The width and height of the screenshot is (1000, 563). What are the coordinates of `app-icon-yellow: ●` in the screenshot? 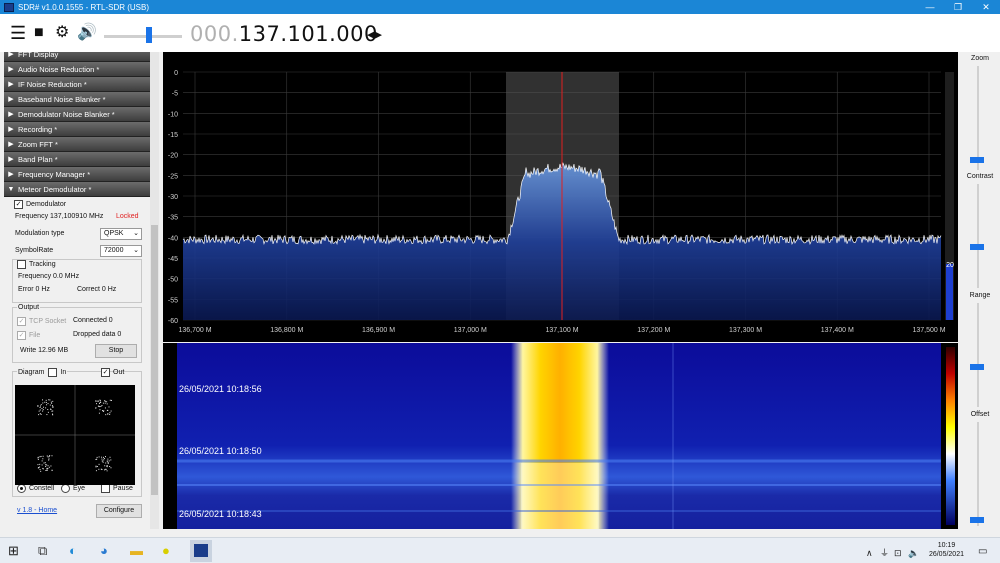 It's located at (166, 551).